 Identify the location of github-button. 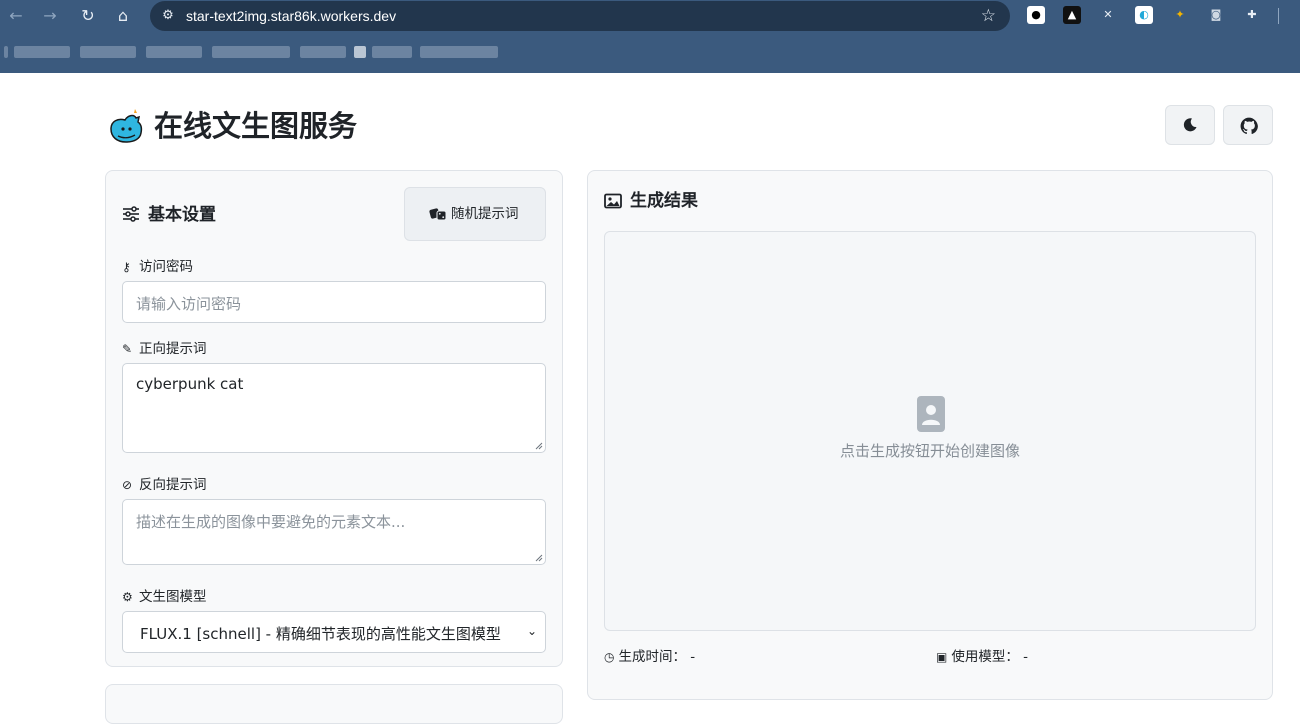
(1248, 125).